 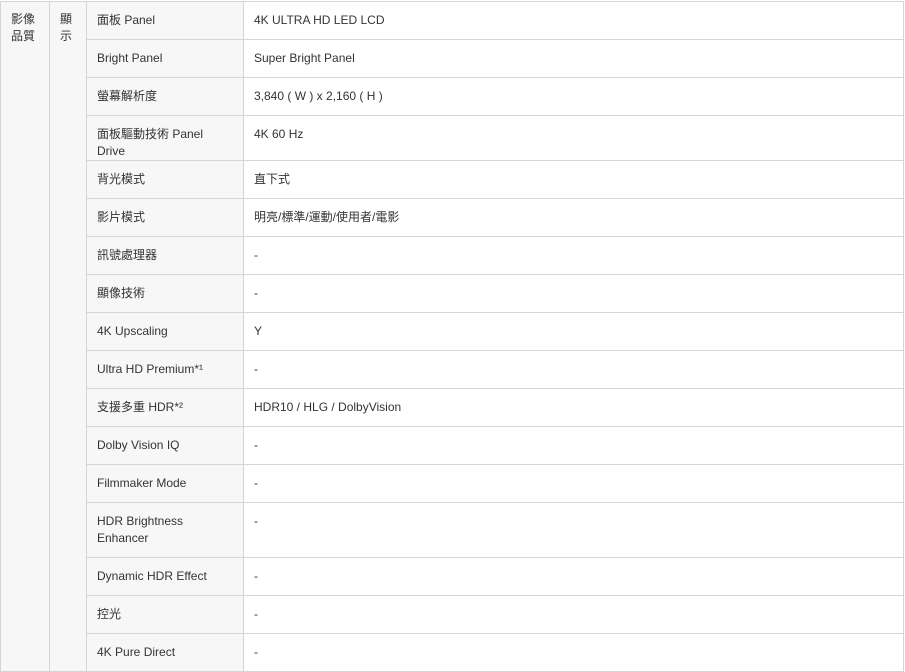 I want to click on spec-row: 背光模式 直下式, so click(x=452, y=179).